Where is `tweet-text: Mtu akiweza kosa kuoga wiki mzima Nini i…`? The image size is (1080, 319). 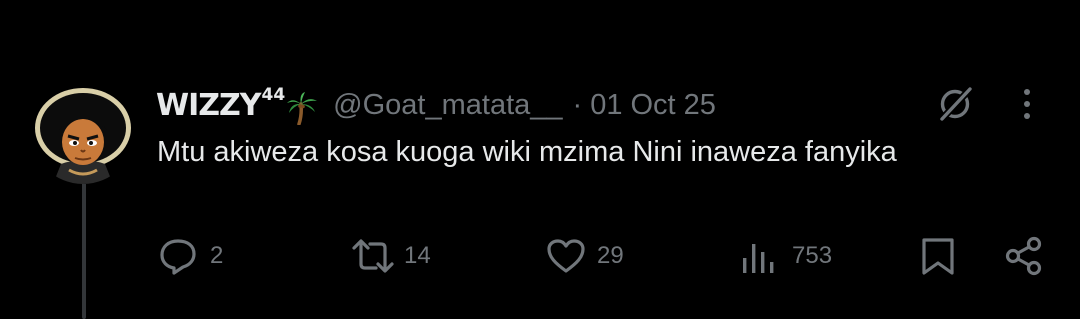
tweet-text: Mtu akiweza kosa kuoga wiki mzima Nini i… is located at coordinates (527, 152).